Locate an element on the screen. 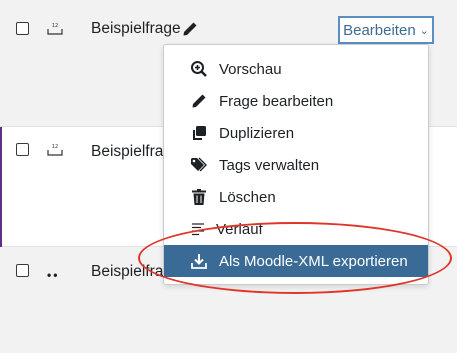 Image resolution: width=457 pixels, height=353 pixels. menu-item-tags-verwalten: Tags verwalten is located at coordinates (296, 165).